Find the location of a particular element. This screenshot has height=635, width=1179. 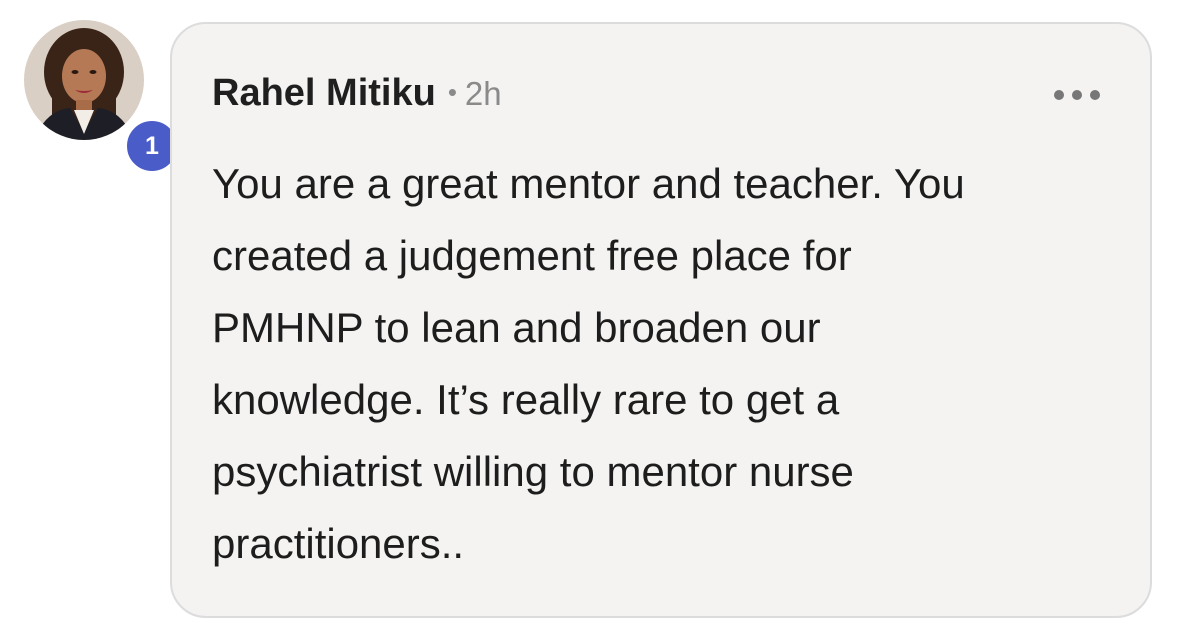

avatar-container: 1 is located at coordinates (103, 98).